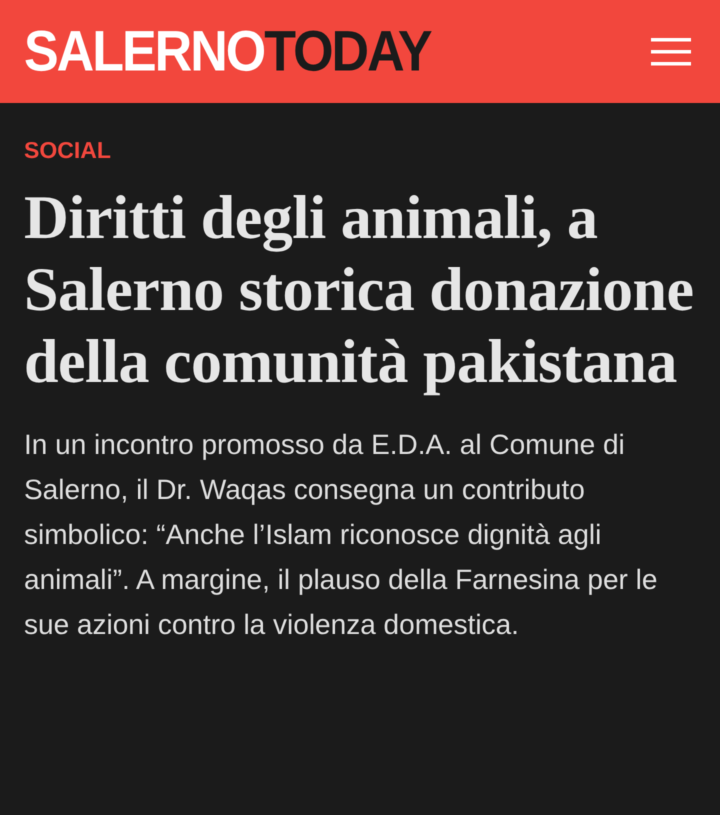 The width and height of the screenshot is (720, 815). I want to click on category-link: SOCIAL, so click(67, 150).